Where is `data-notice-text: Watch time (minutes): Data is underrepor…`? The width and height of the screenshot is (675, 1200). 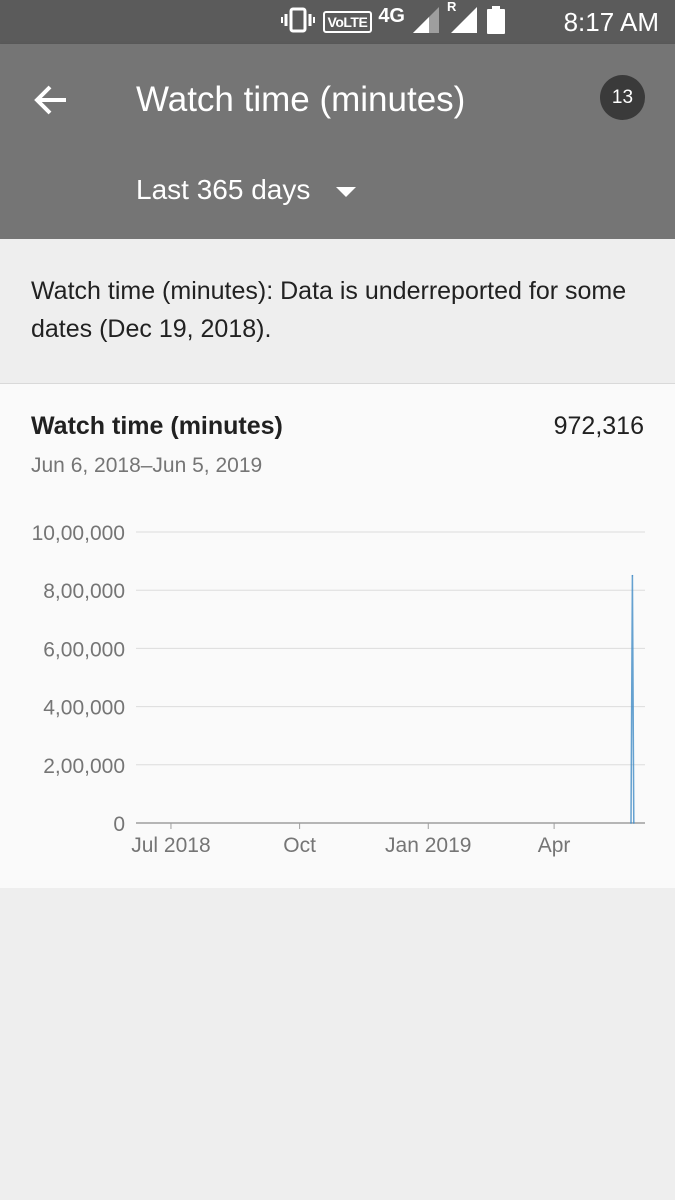 data-notice-text: Watch time (minutes): Data is underrepor… is located at coordinates (329, 310).